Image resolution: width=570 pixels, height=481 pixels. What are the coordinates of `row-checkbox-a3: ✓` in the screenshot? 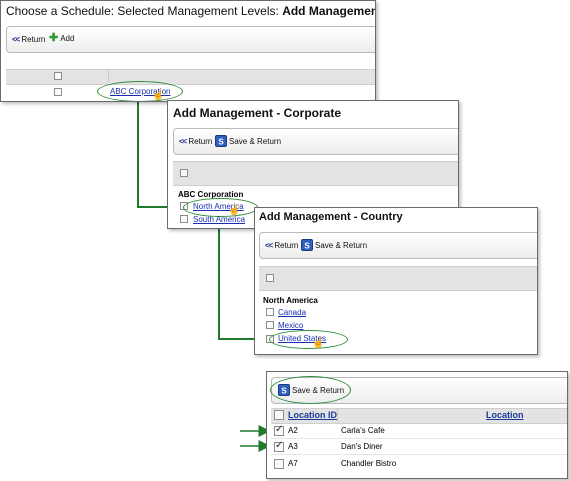 It's located at (279, 446).